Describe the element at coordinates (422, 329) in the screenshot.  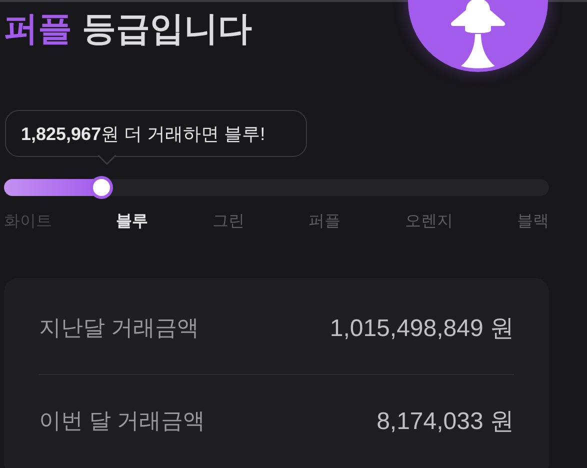
I see `stat-value: 1,015,498,849 원` at that location.